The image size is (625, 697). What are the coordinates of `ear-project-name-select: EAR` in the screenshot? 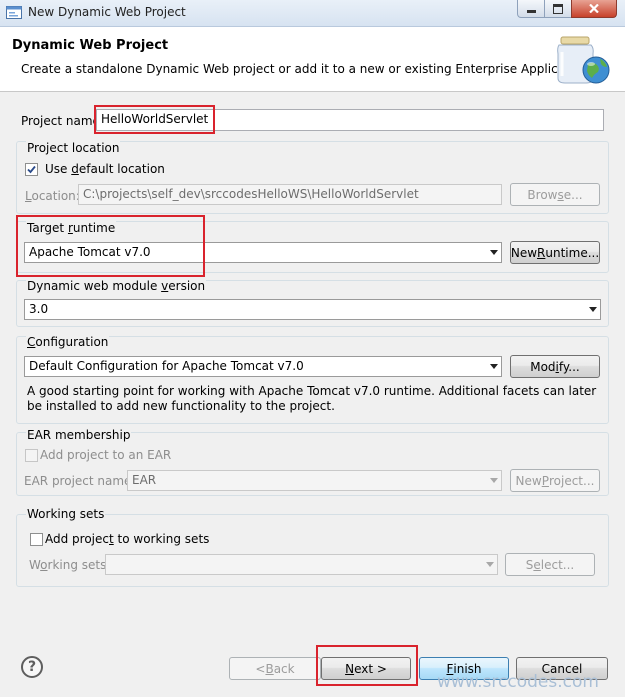 It's located at (314, 480).